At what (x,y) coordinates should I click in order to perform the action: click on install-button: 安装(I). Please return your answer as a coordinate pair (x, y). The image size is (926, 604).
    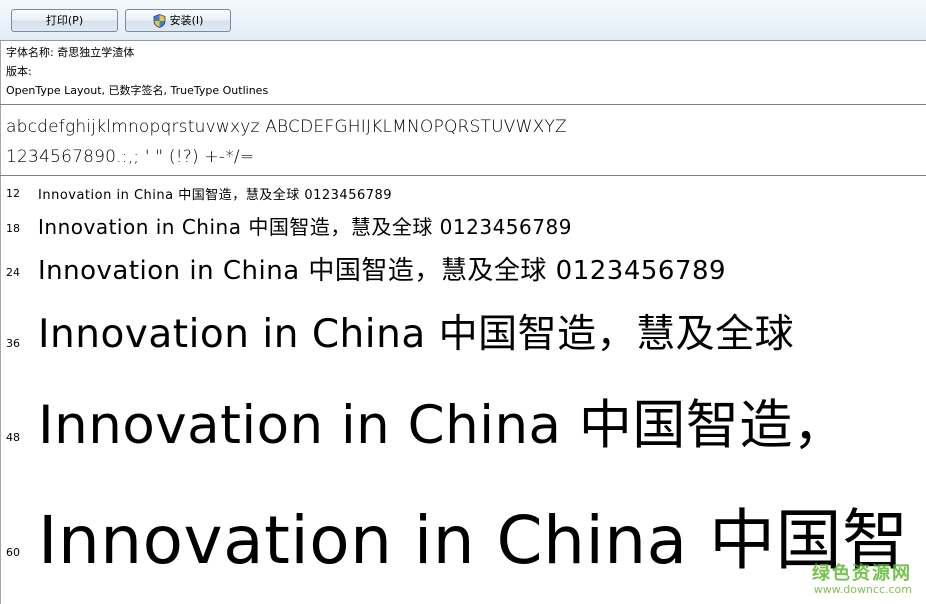
    Looking at the image, I should click on (178, 20).